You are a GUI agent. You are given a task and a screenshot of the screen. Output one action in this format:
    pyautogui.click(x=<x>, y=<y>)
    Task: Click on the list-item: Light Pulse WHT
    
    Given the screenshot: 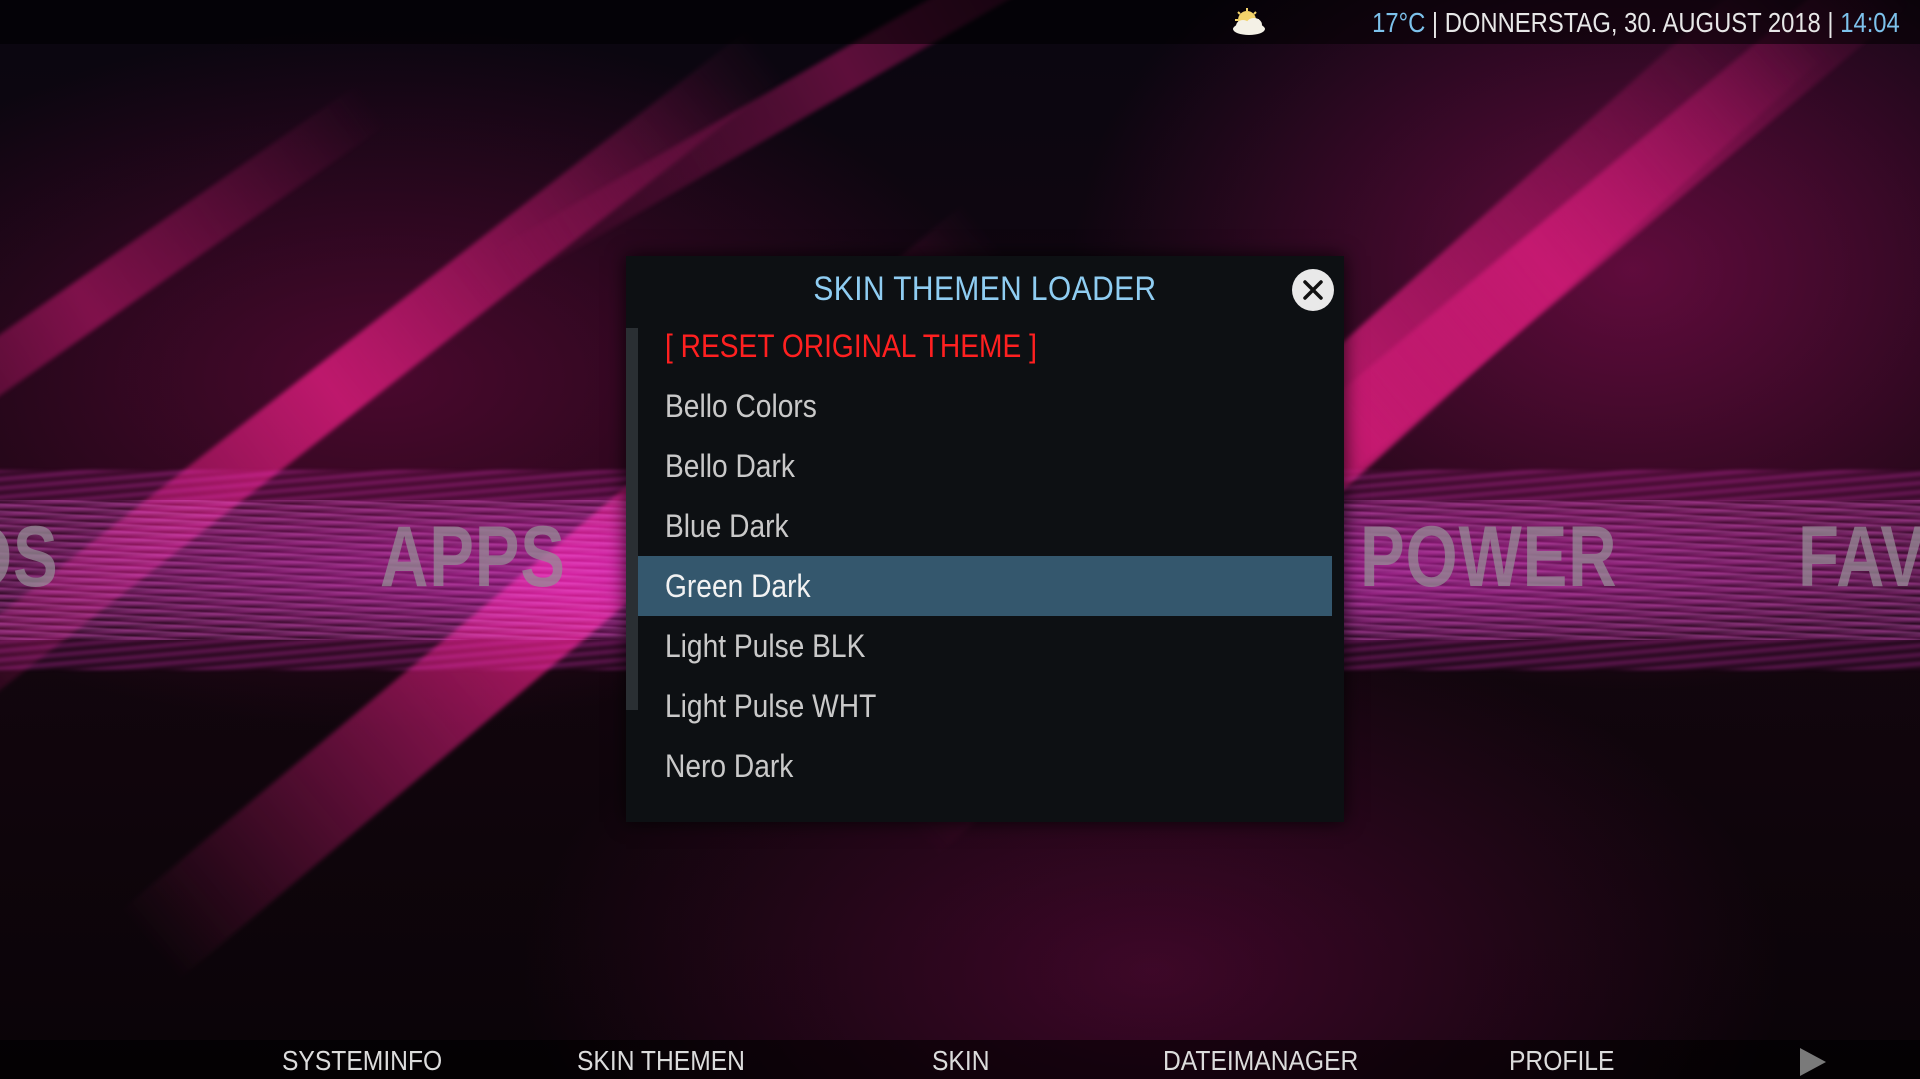 What is the action you would take?
    pyautogui.click(x=985, y=706)
    